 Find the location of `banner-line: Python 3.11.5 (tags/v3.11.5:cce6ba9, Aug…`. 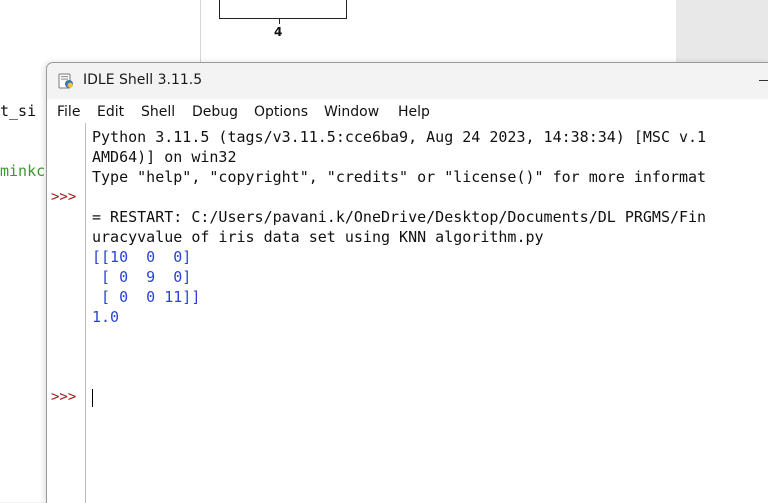

banner-line: Python 3.11.5 (tags/v3.11.5:cce6ba9, Aug… is located at coordinates (399, 137).